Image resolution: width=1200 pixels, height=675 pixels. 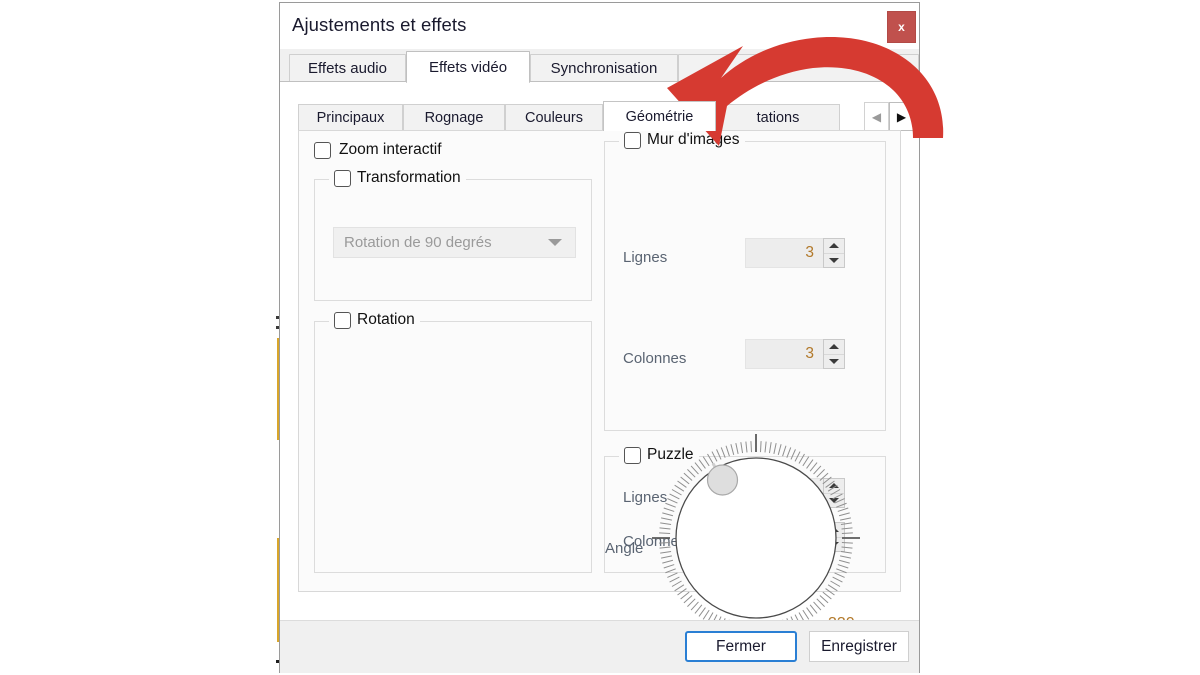 I want to click on transformation-select-value: Rotation de 90 degrés, so click(x=418, y=242).